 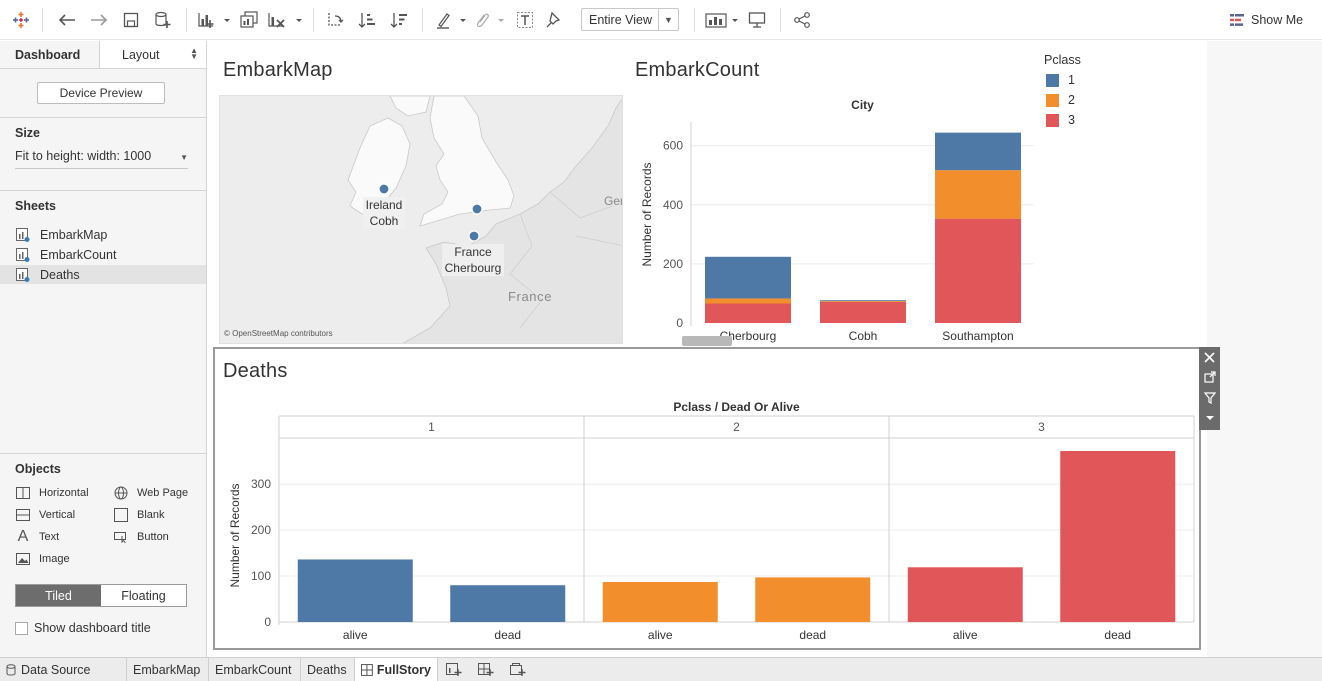 I want to click on tab-label: EmbarkCount, so click(x=253, y=670).